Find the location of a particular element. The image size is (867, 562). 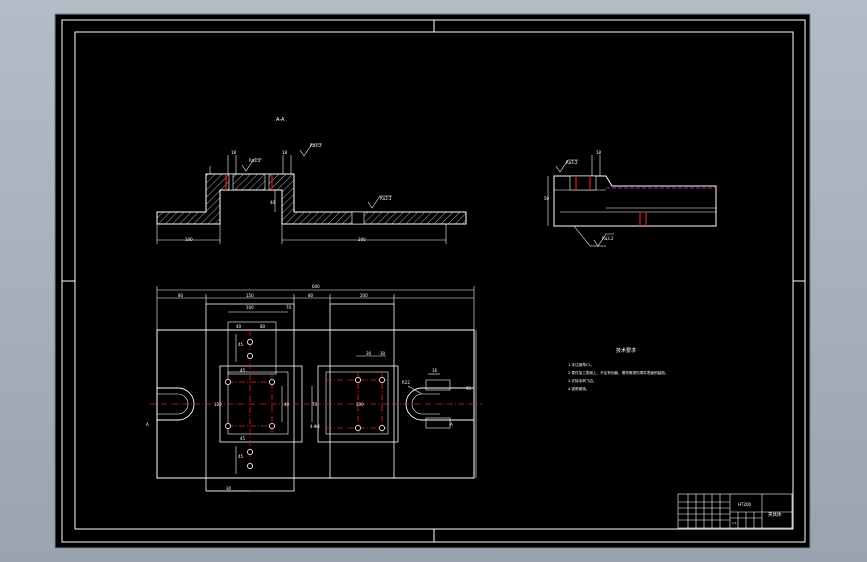

dim-section-5: 18 is located at coordinates (285, 152).